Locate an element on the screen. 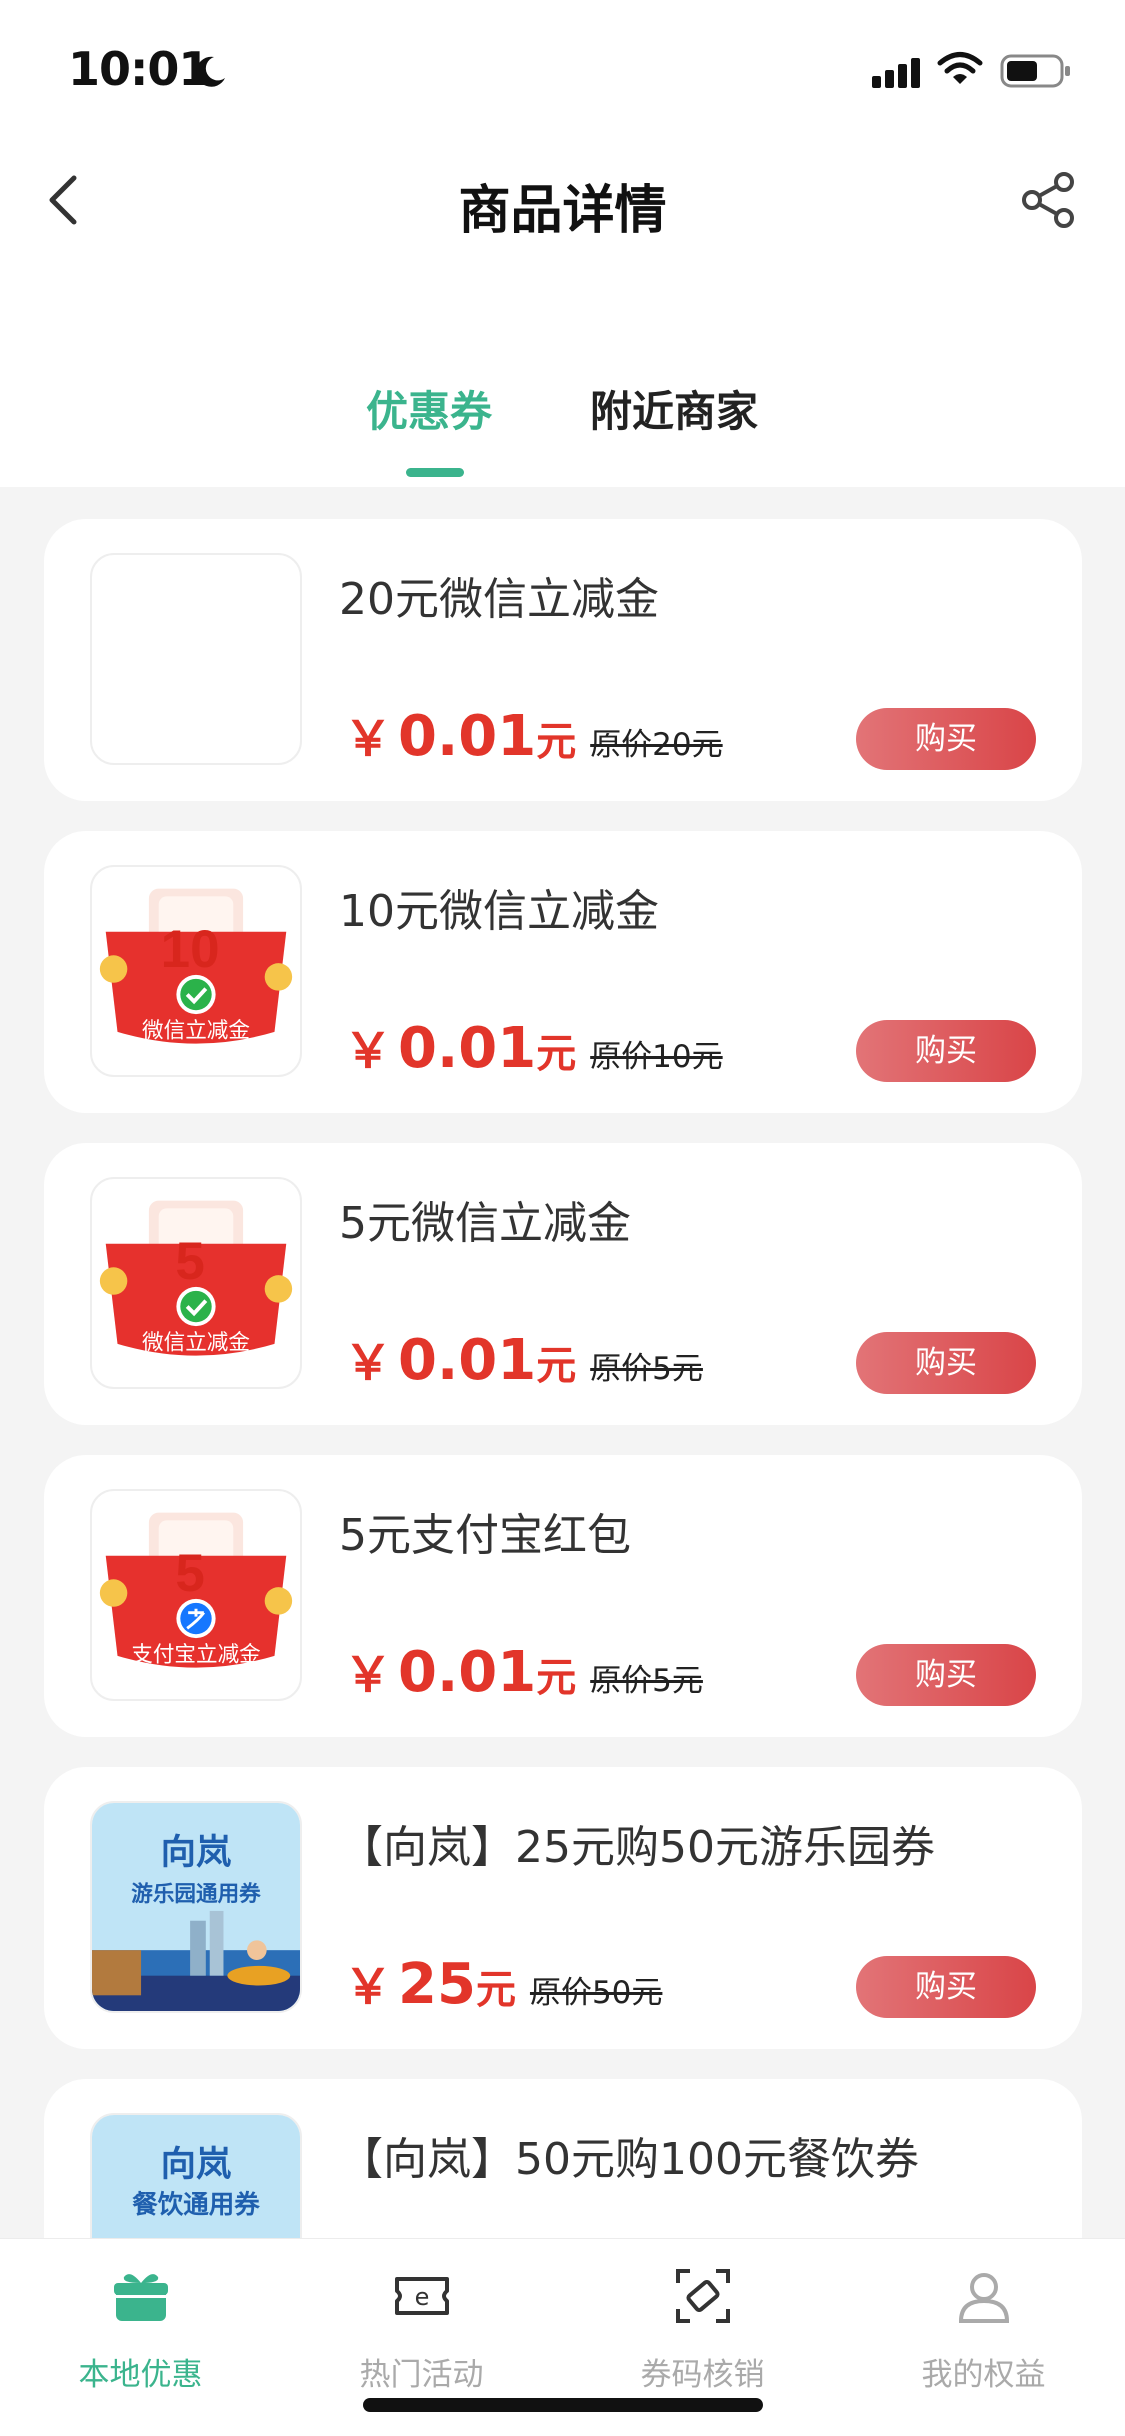 This screenshot has width=1125, height=2436. tabbar-label: 热门活动 is located at coordinates (421, 2375).